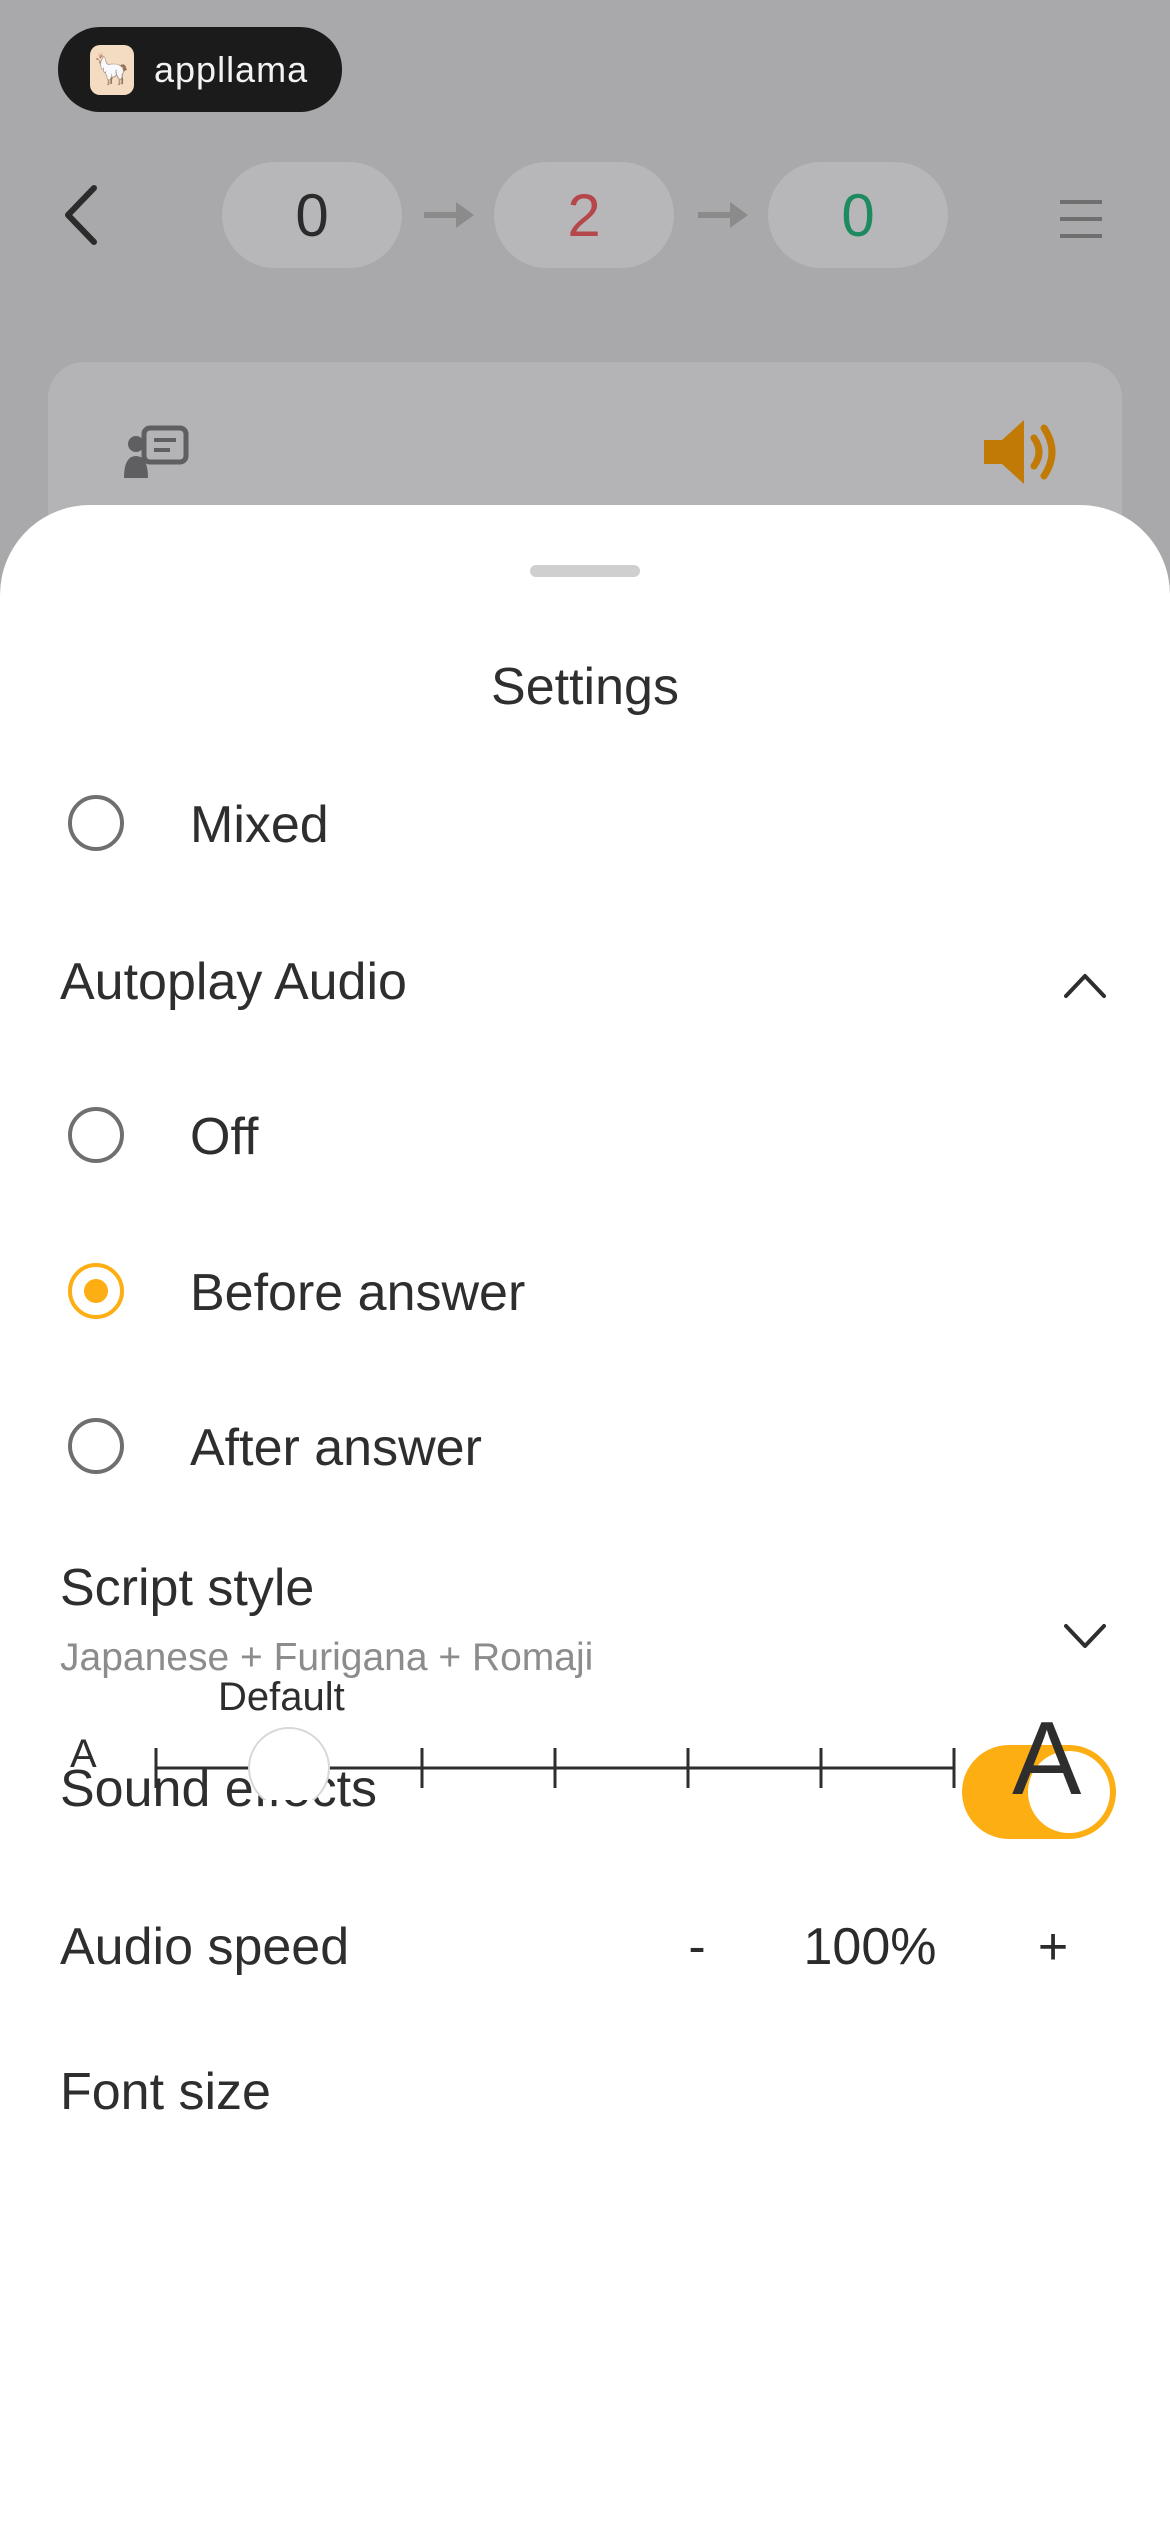 The width and height of the screenshot is (1170, 2532). What do you see at coordinates (233, 982) in the screenshot?
I see `autoplay-audio-label: Autoplay Audio` at bounding box center [233, 982].